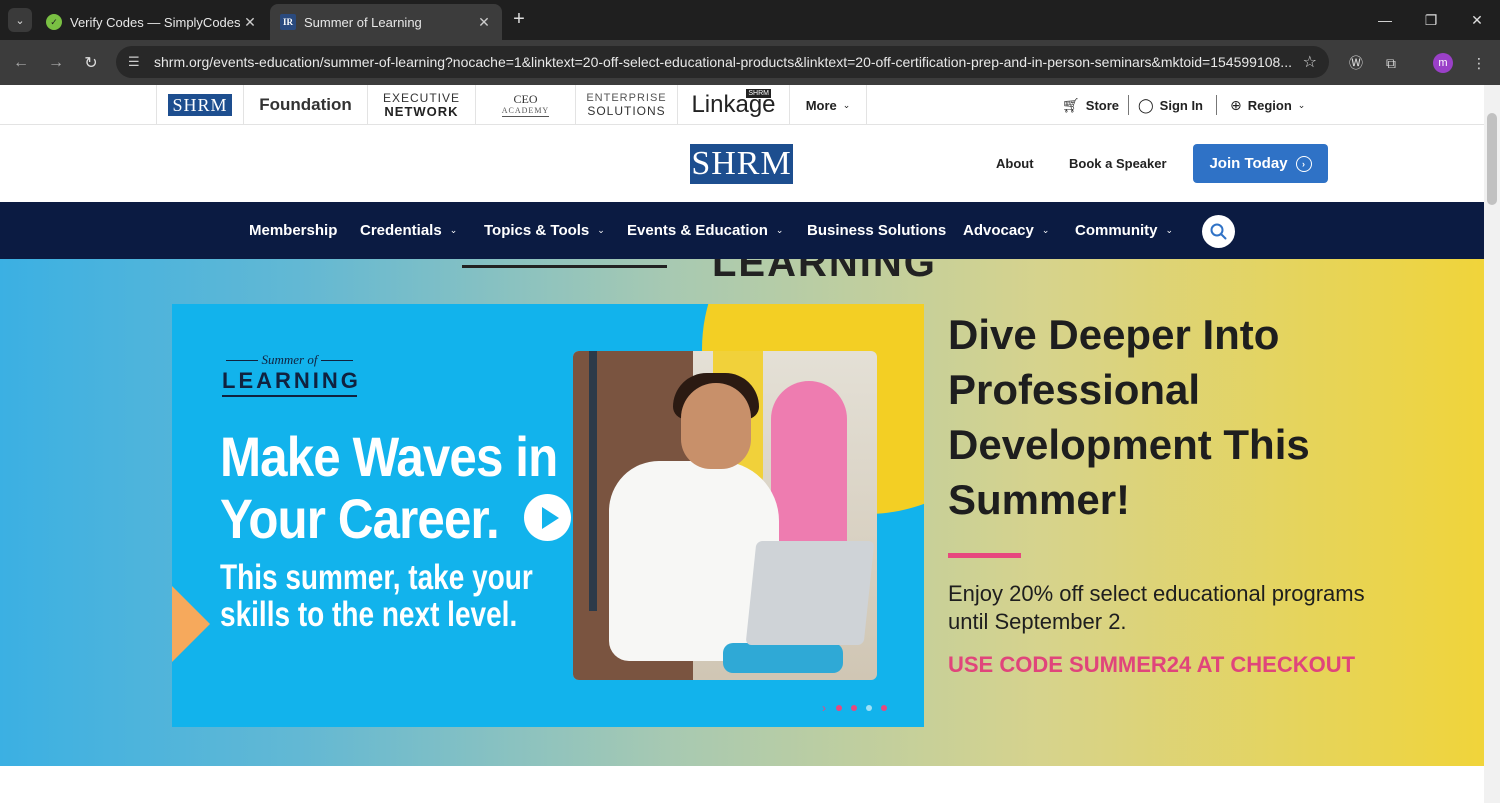  I want to click on script-line: Summer of, so click(289, 360).